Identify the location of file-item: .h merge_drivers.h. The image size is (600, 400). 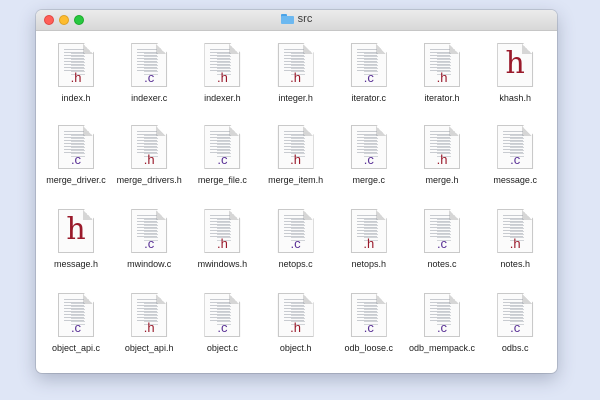
(149, 155).